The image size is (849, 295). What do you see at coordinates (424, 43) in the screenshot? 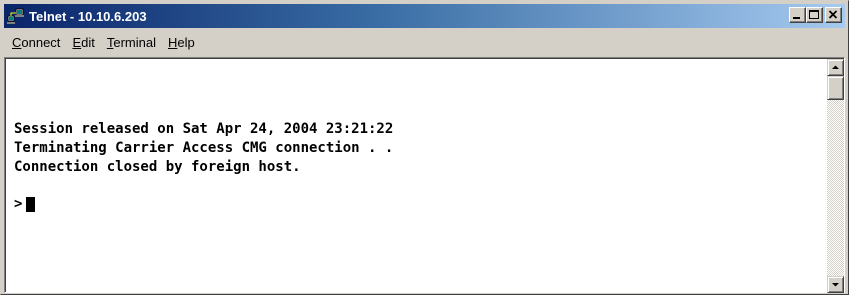
I see `menu-bar: Connect Edit Terminal Help` at bounding box center [424, 43].